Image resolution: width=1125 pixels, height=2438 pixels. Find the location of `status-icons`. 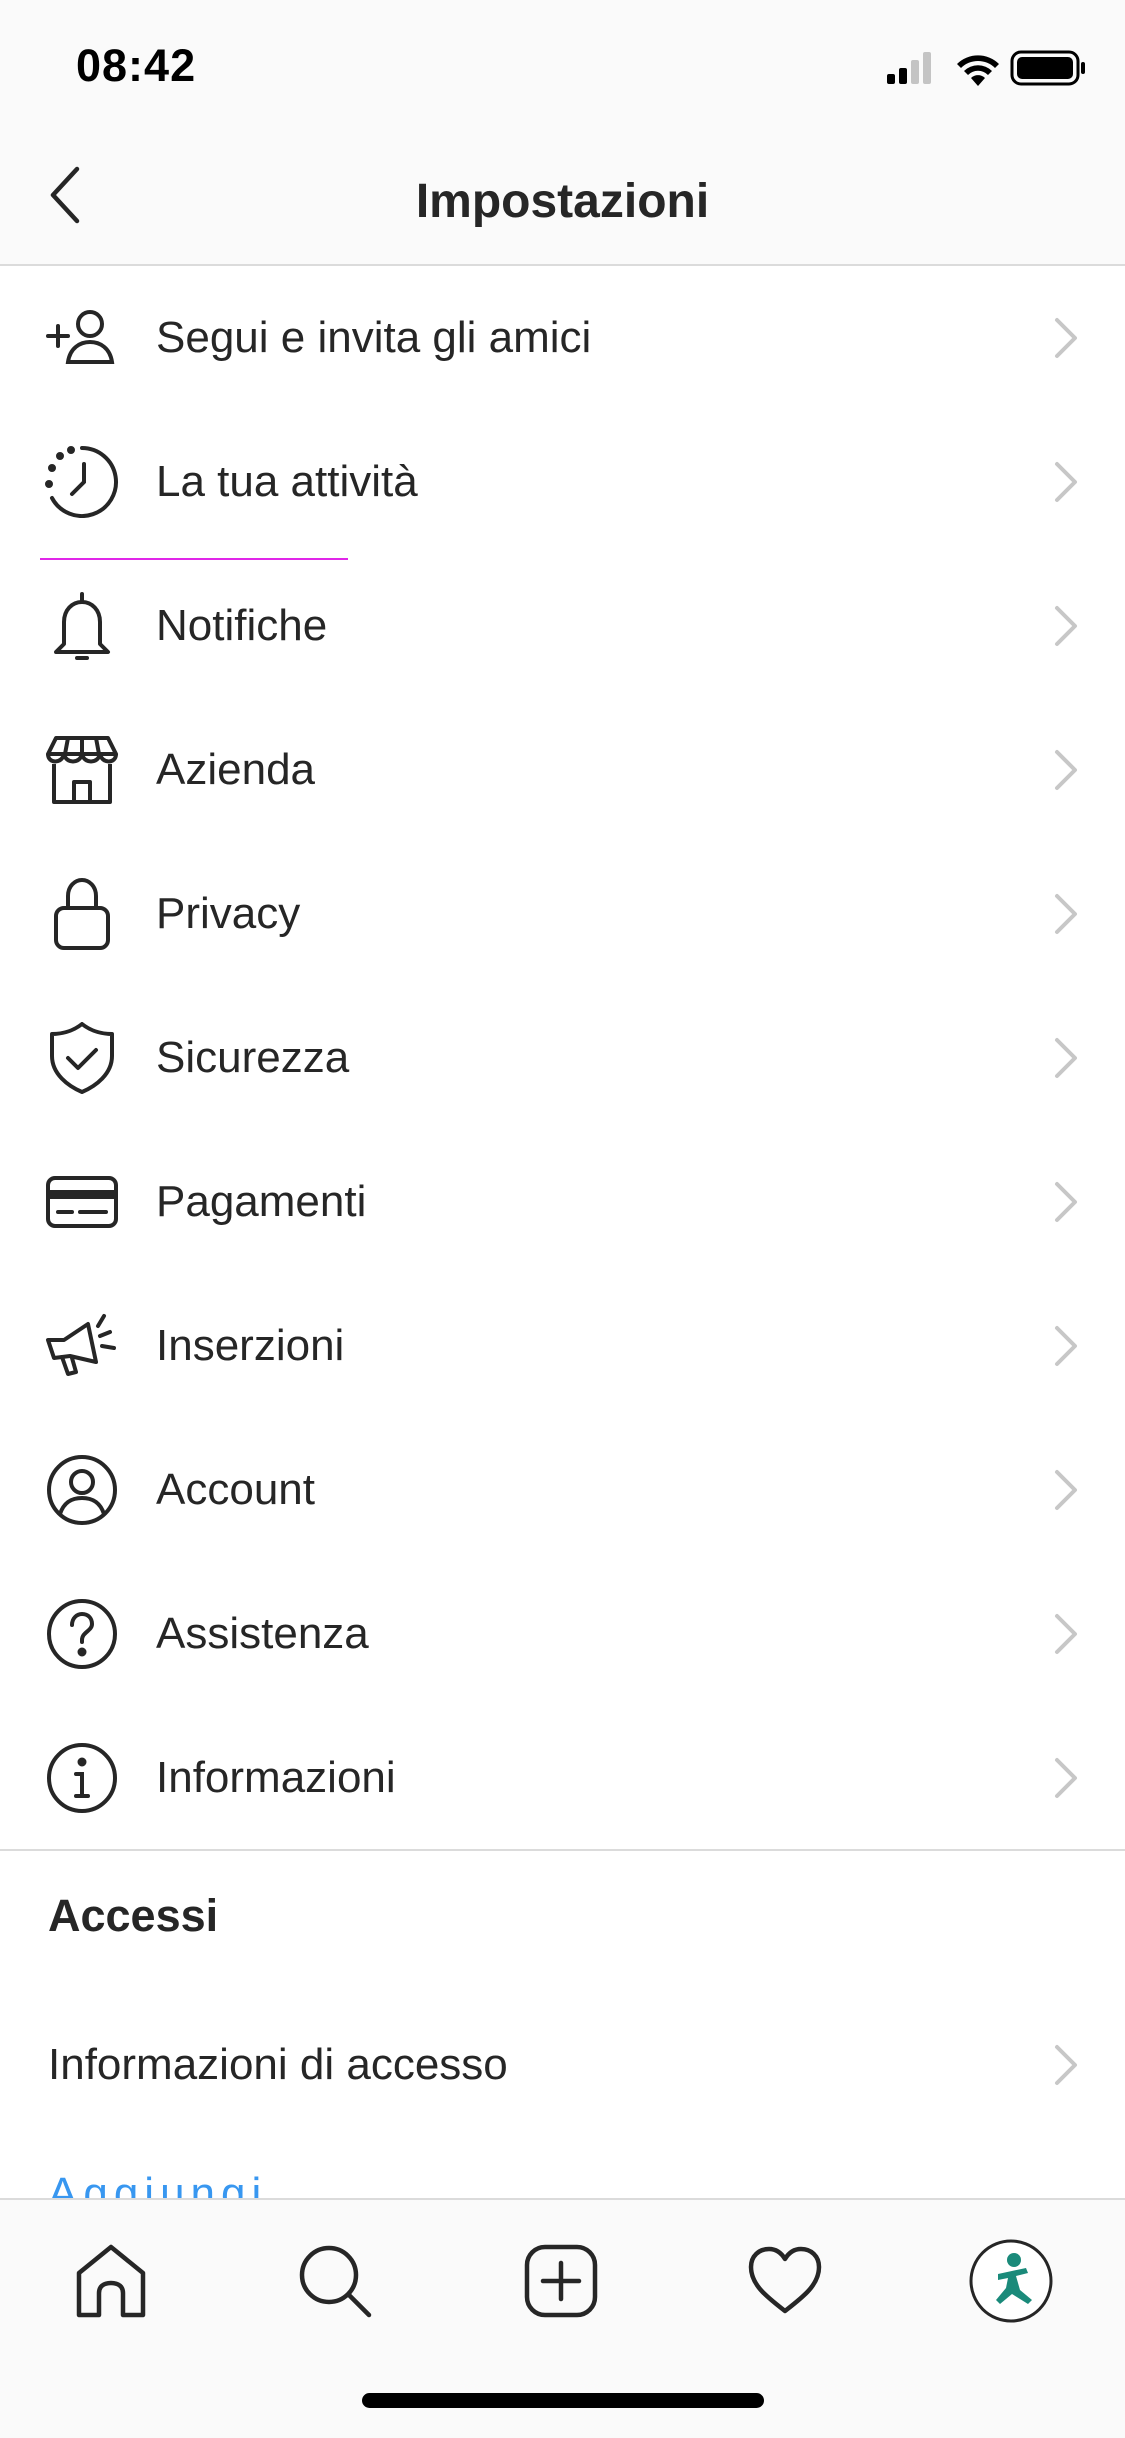

status-icons is located at coordinates (987, 68).